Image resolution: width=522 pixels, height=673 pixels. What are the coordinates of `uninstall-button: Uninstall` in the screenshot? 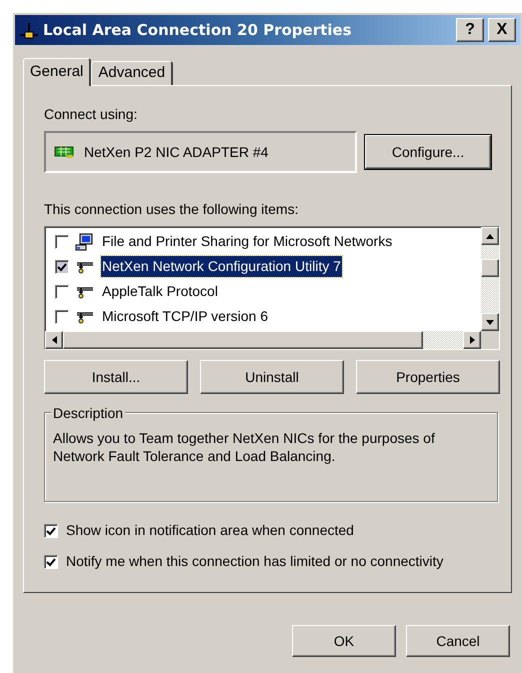 It's located at (272, 377).